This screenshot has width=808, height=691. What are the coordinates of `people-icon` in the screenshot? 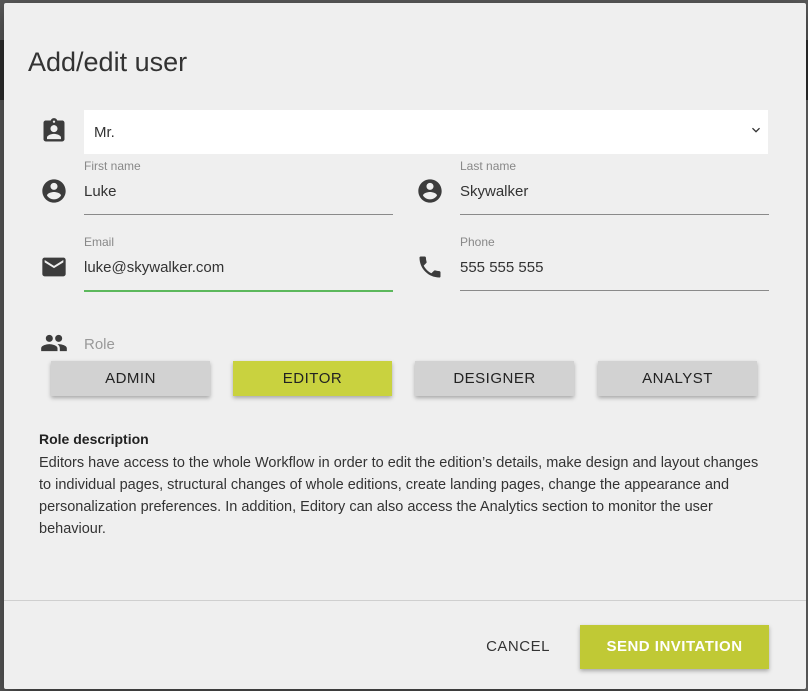 It's located at (54, 343).